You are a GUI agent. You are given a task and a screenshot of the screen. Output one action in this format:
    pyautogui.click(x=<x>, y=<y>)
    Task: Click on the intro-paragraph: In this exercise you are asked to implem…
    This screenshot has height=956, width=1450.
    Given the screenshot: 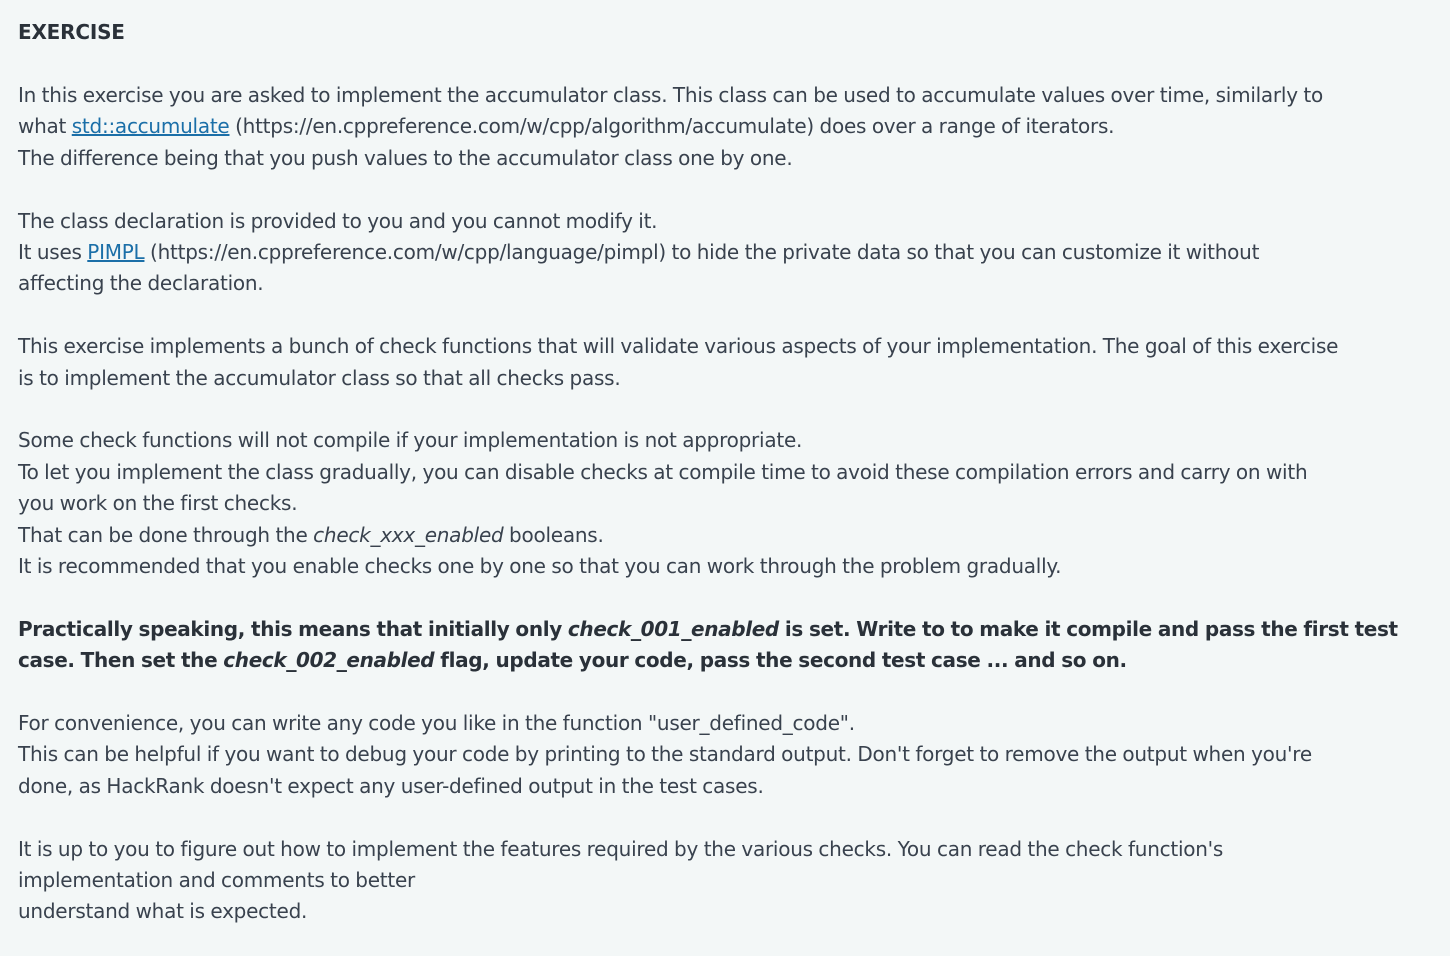 What is the action you would take?
    pyautogui.click(x=727, y=127)
    